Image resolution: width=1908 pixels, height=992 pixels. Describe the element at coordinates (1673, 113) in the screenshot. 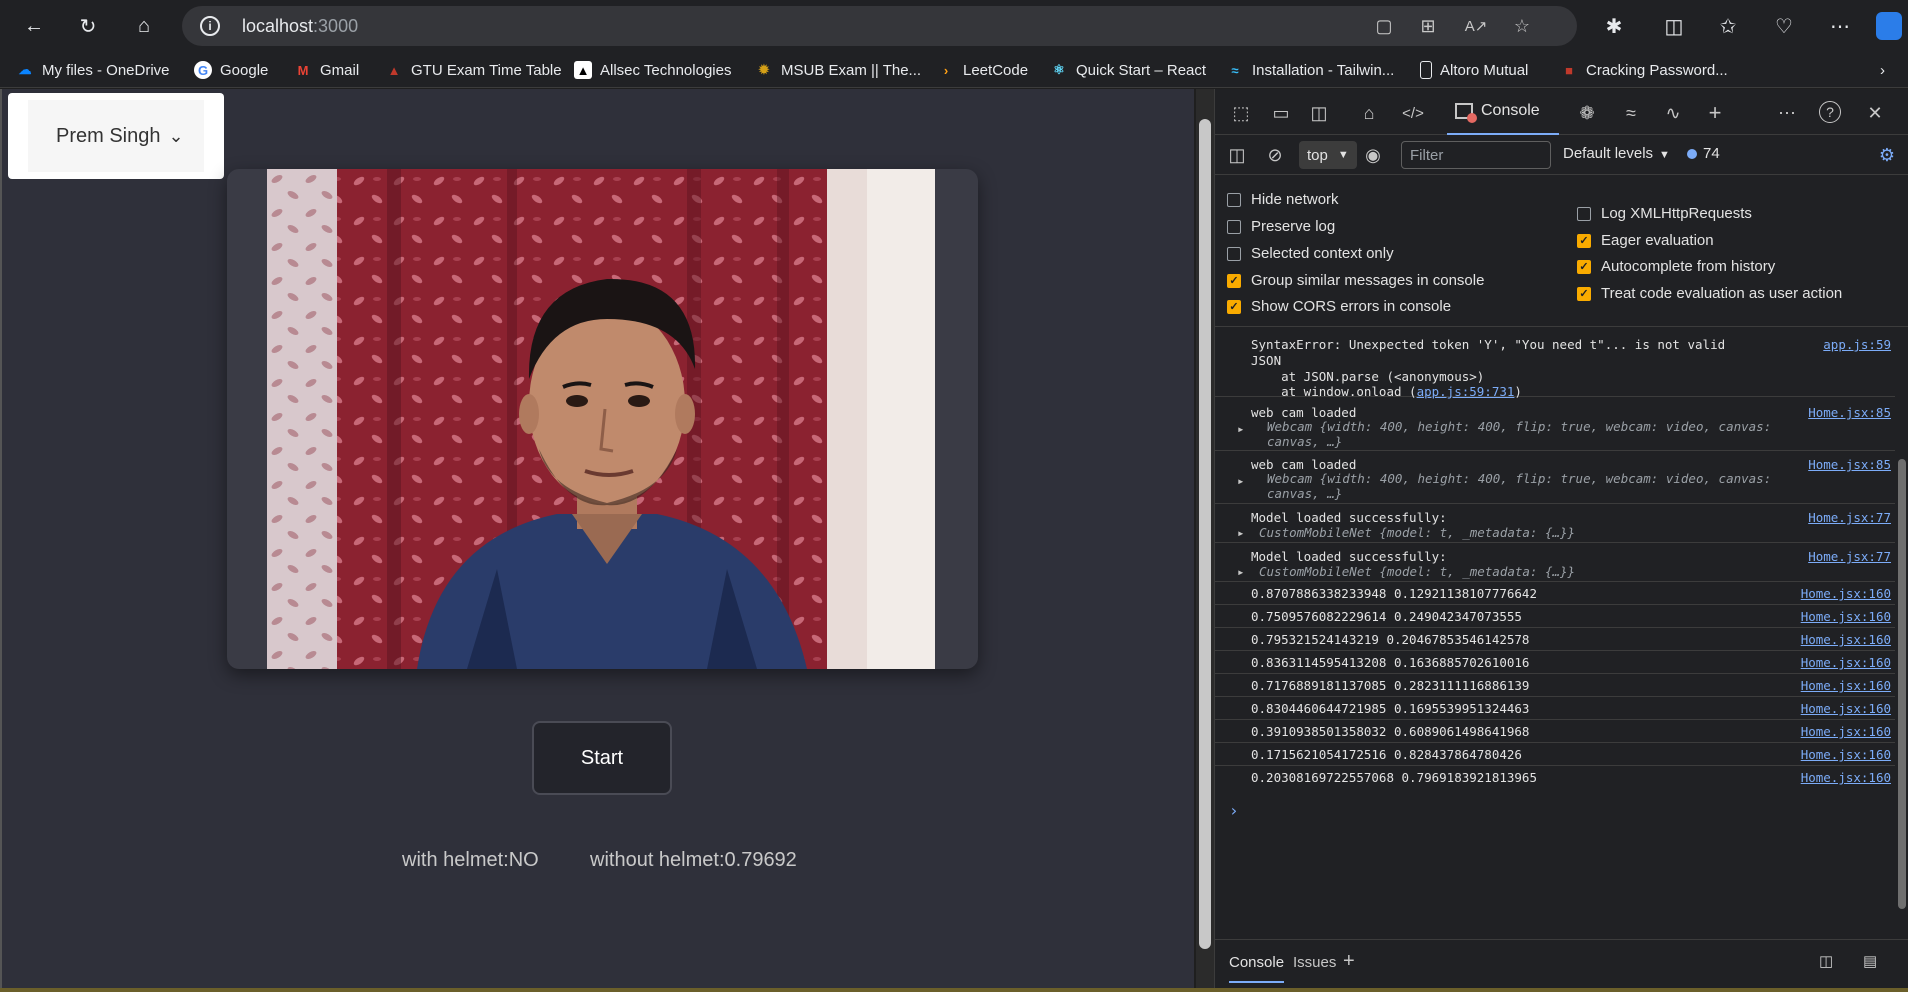

I see `performance-icon: ∿` at that location.